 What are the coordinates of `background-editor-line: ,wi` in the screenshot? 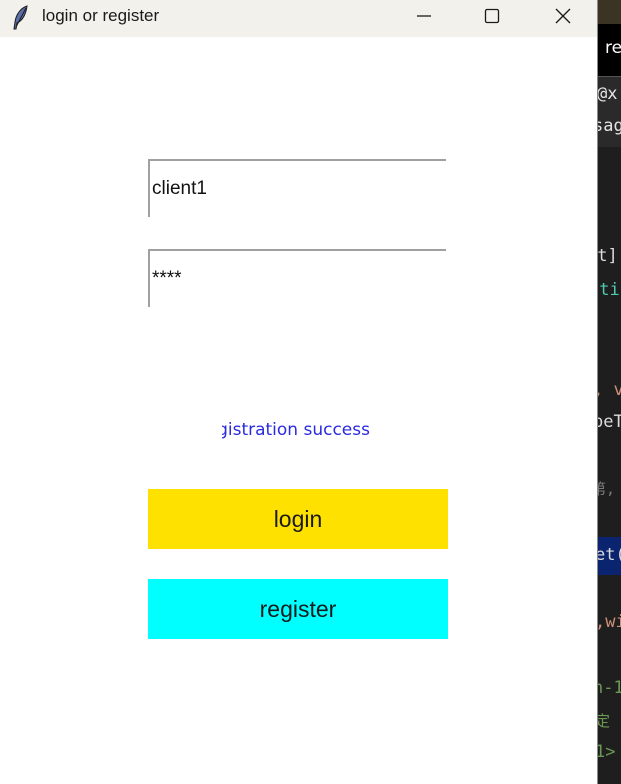 It's located at (609, 622).